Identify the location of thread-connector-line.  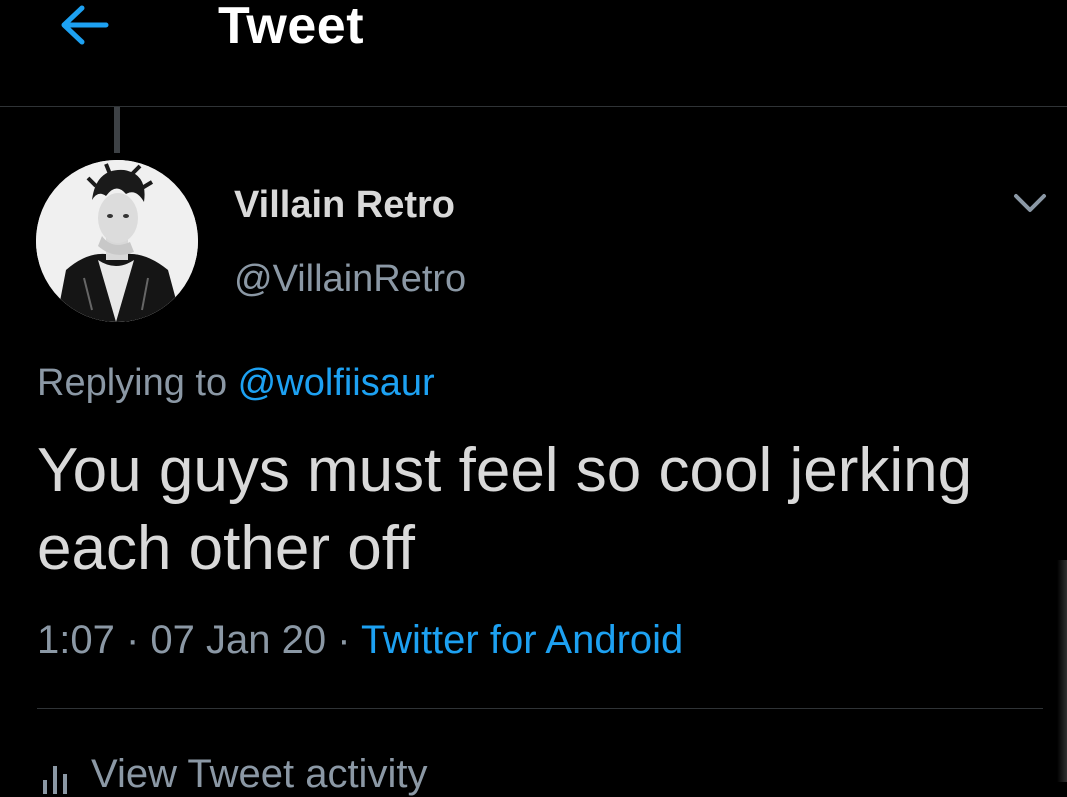
(117, 130).